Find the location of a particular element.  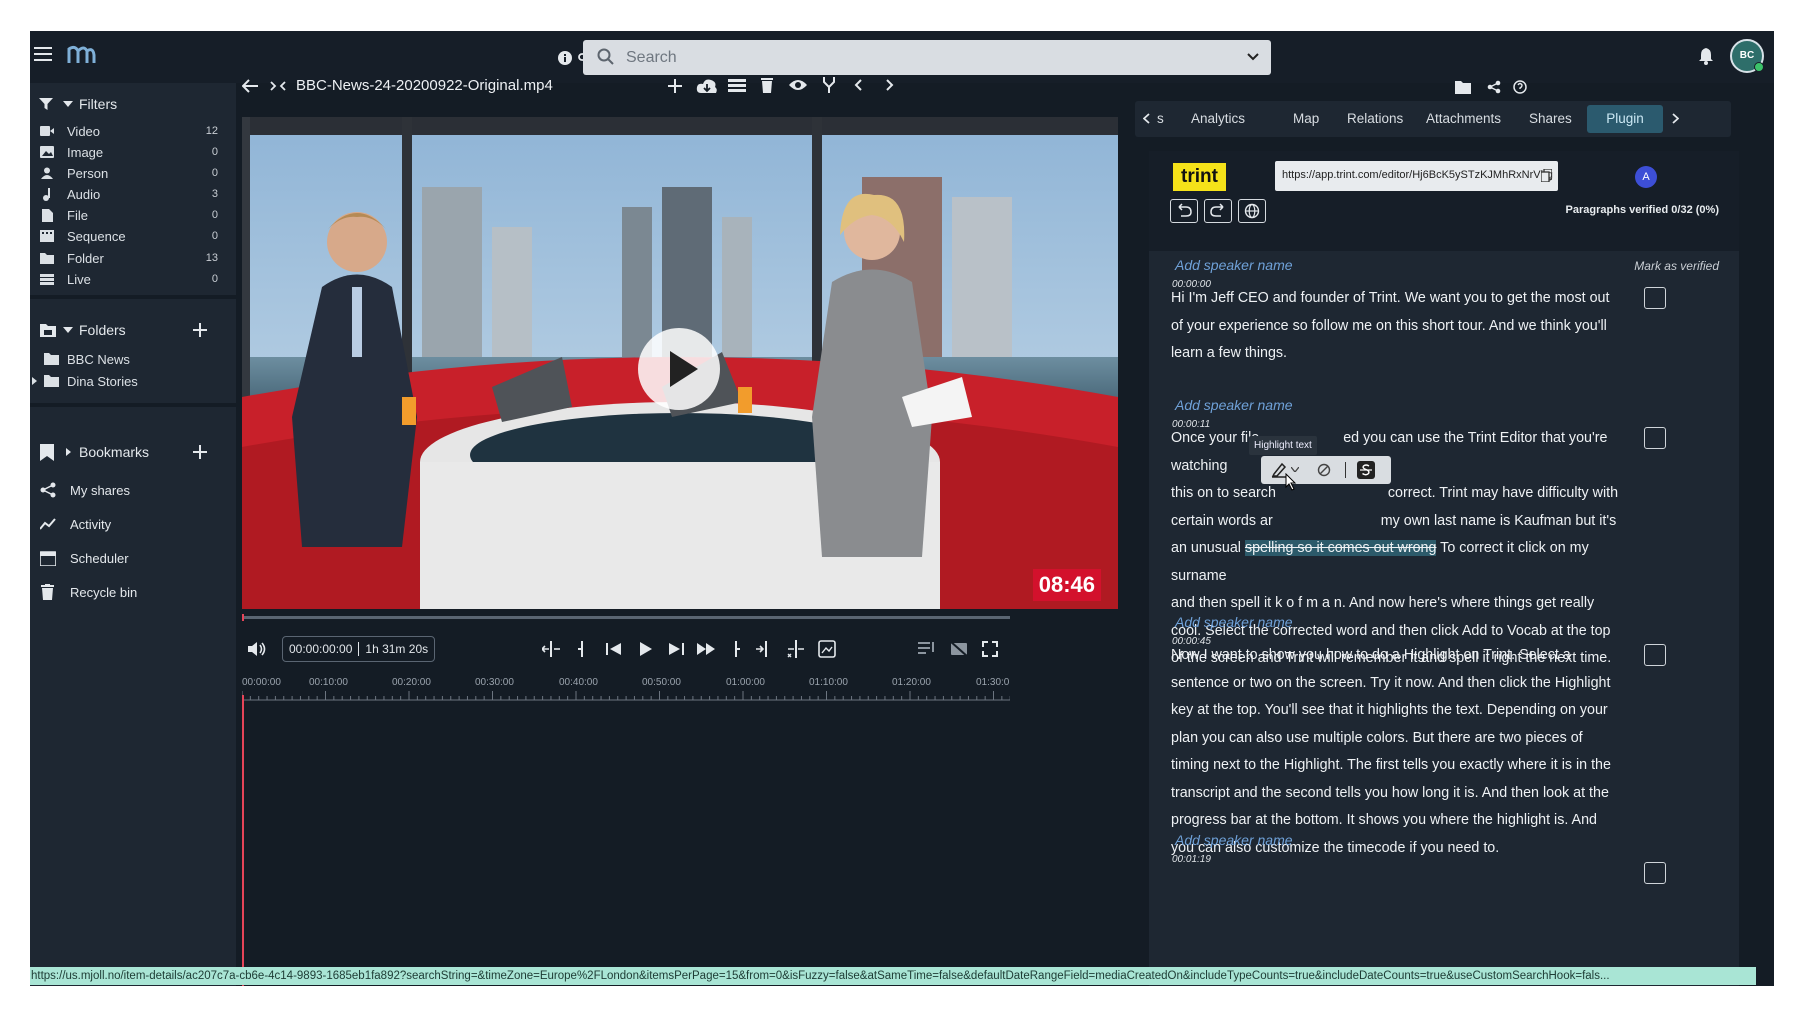

tab-s: s is located at coordinates (1160, 119).